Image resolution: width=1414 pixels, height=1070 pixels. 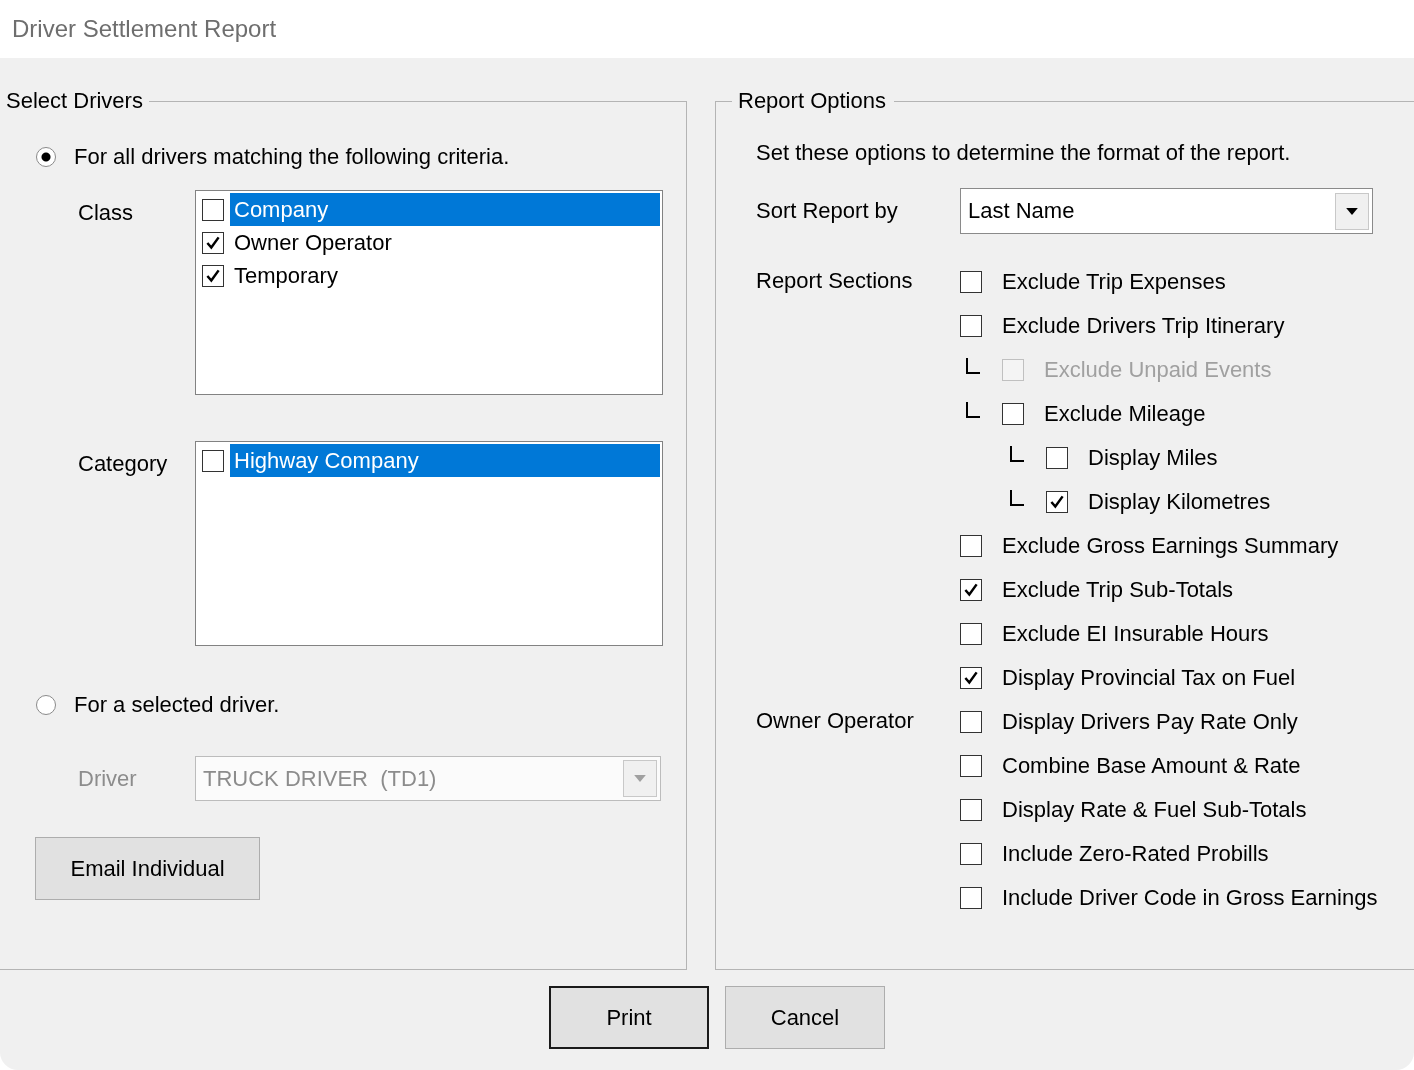 What do you see at coordinates (1135, 854) in the screenshot?
I see `checkbox-label: Include Zero-Rated Probills` at bounding box center [1135, 854].